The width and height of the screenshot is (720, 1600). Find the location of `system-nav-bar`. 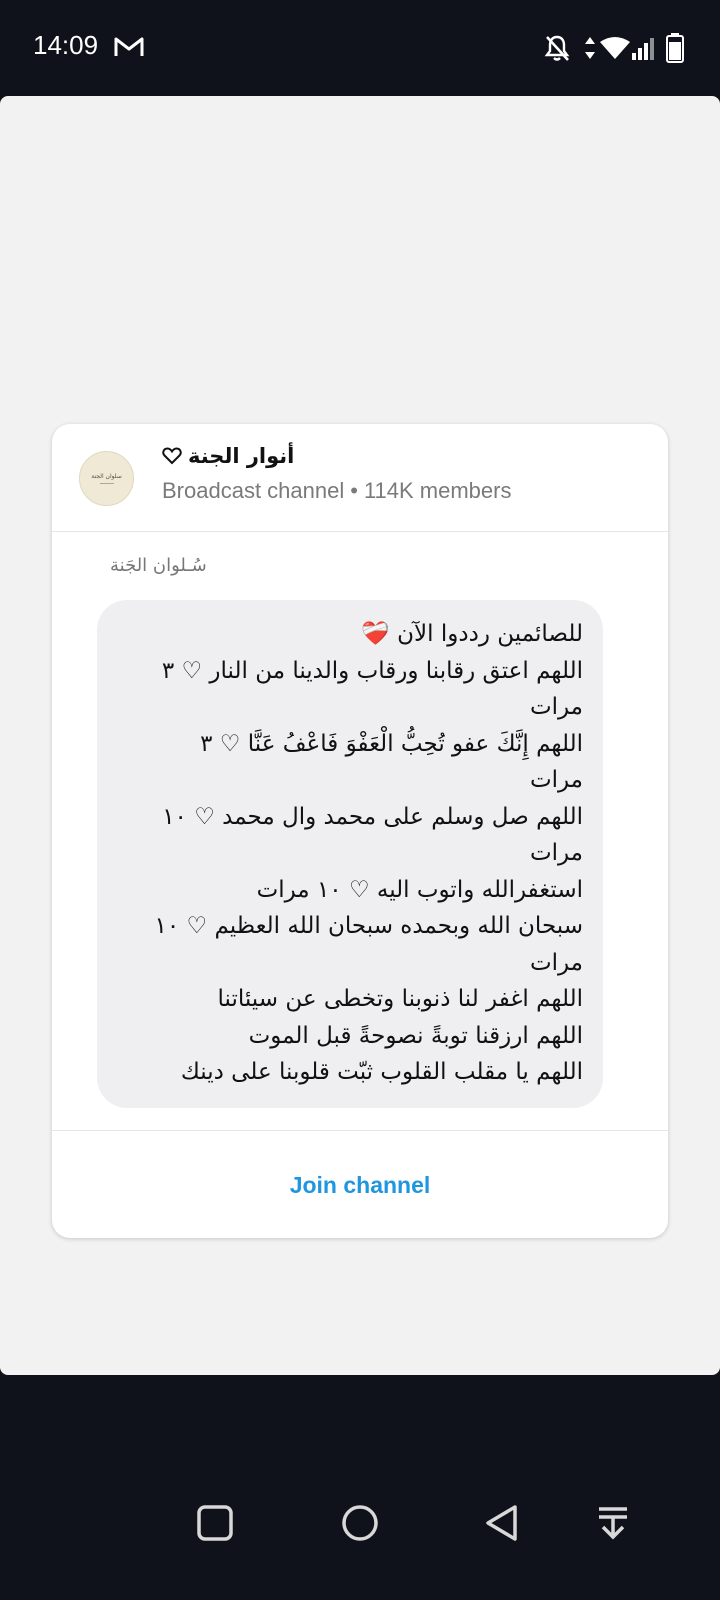

system-nav-bar is located at coordinates (360, 1487).